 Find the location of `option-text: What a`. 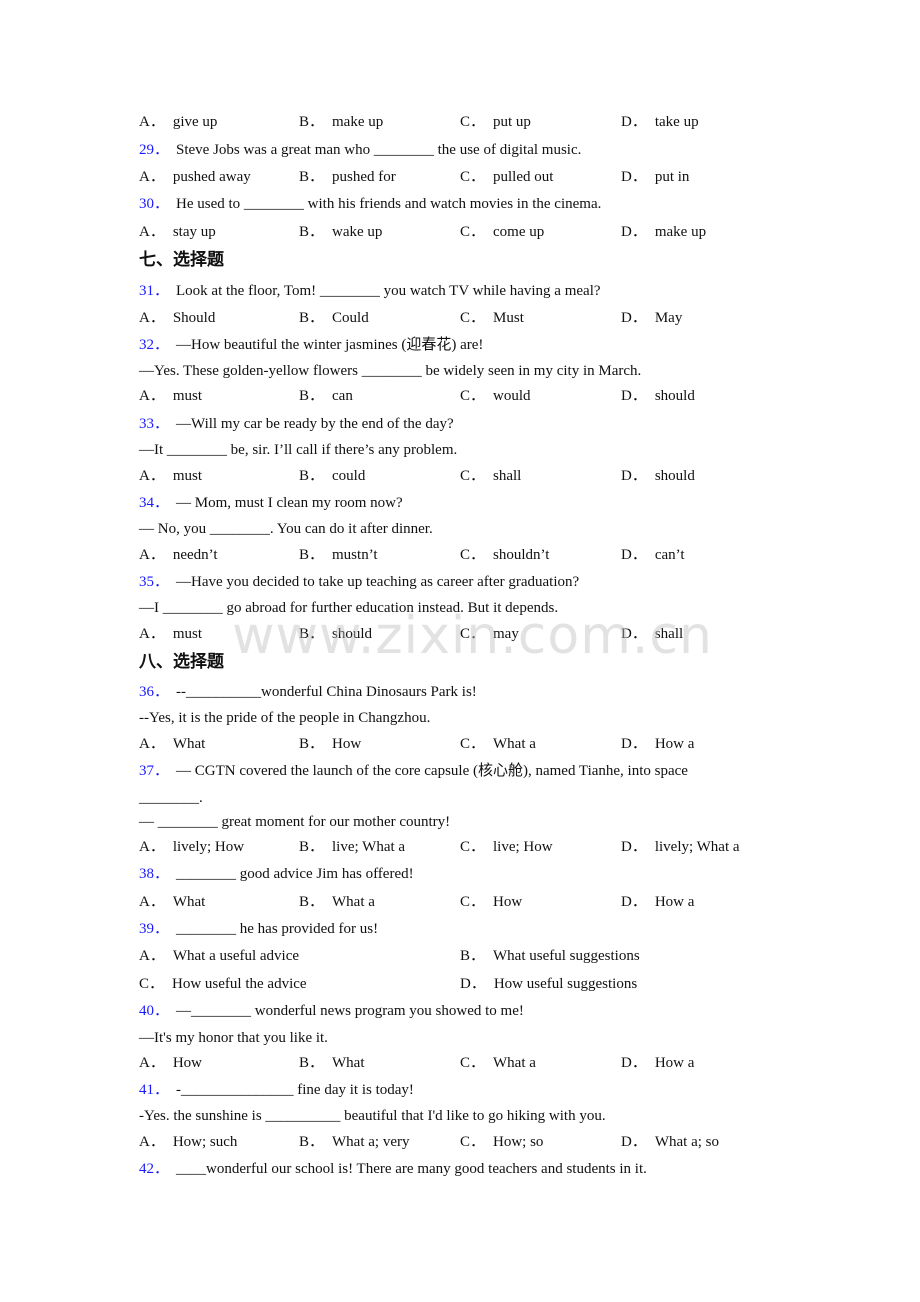

option-text: What a is located at coordinates (514, 1063).